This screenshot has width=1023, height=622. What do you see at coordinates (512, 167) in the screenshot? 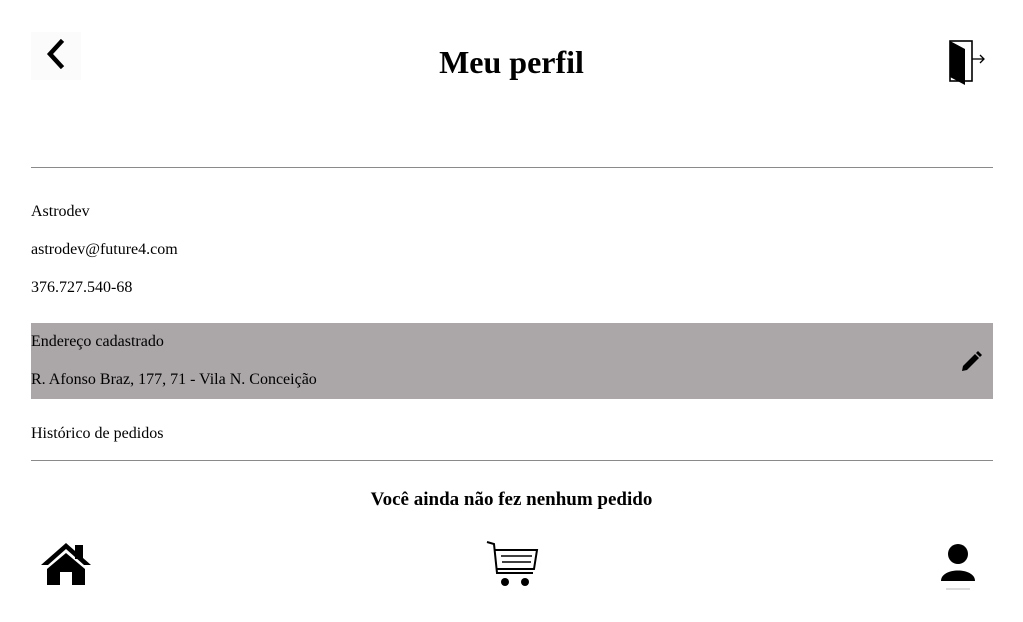
I see `header-divider` at bounding box center [512, 167].